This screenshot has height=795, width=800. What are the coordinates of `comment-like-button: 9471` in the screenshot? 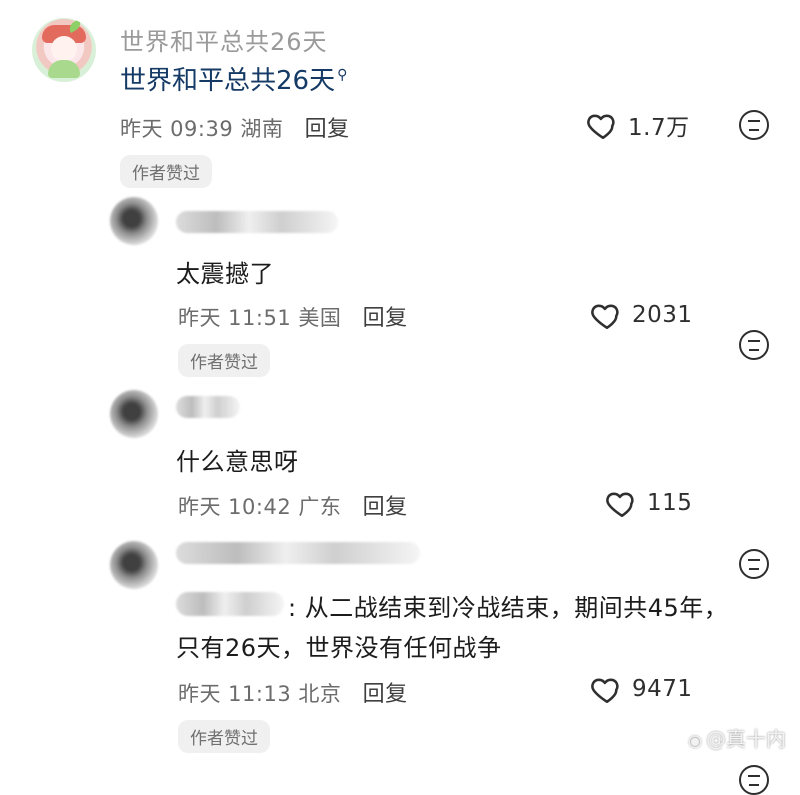 It's located at (641, 689).